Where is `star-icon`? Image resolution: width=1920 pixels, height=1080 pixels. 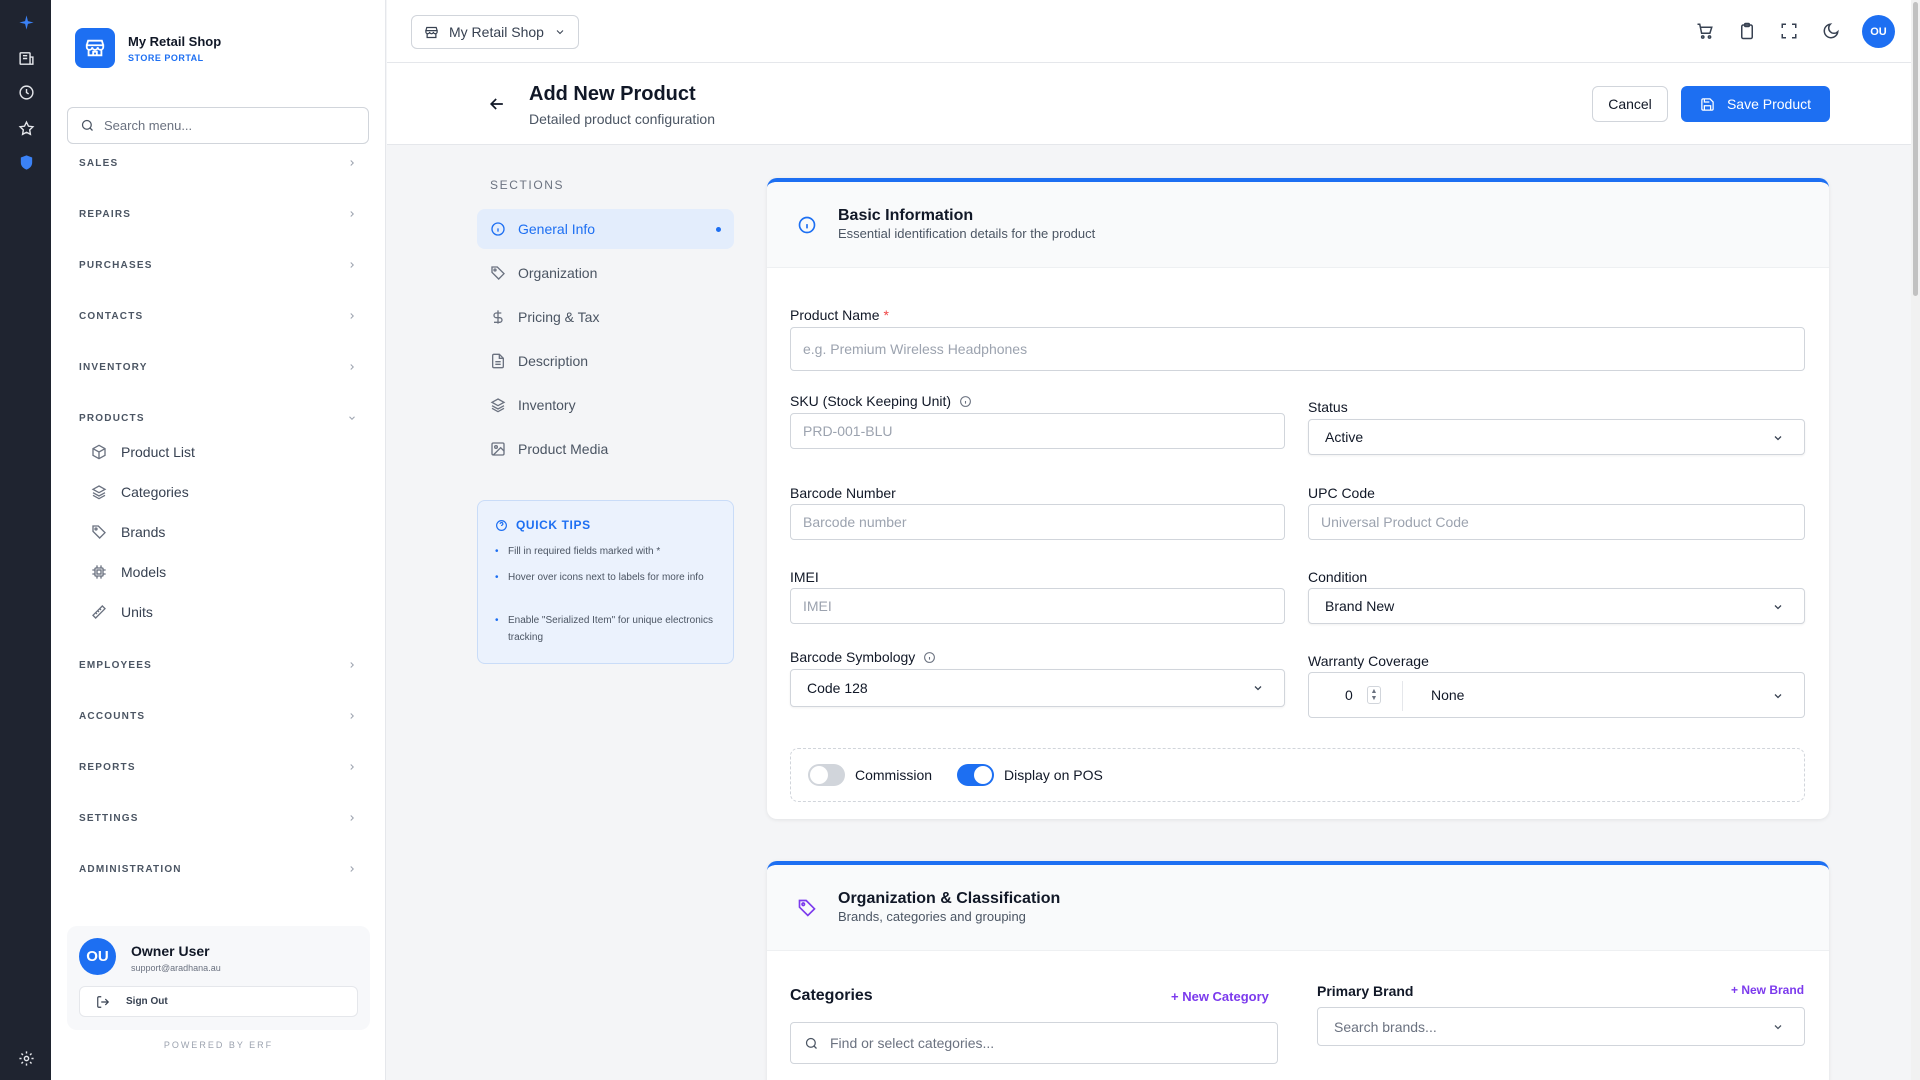
star-icon is located at coordinates (26, 128).